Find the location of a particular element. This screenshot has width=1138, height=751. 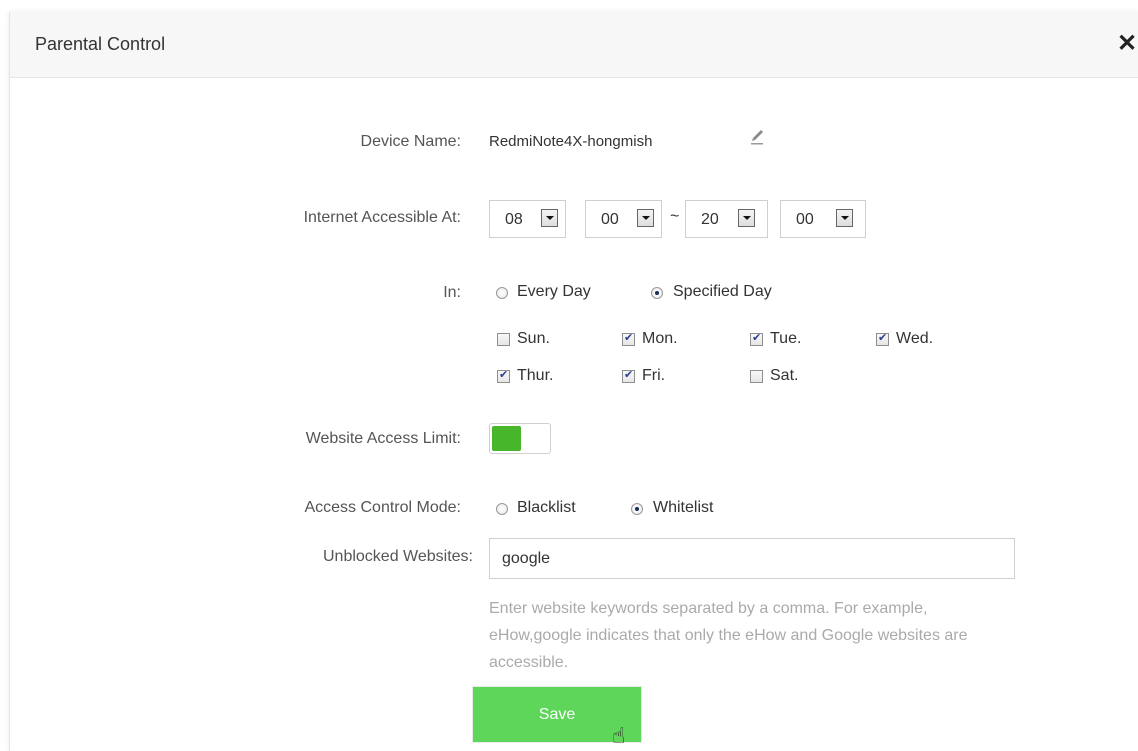

device-name-value: RedmiNote4X-hongmish is located at coordinates (571, 141).